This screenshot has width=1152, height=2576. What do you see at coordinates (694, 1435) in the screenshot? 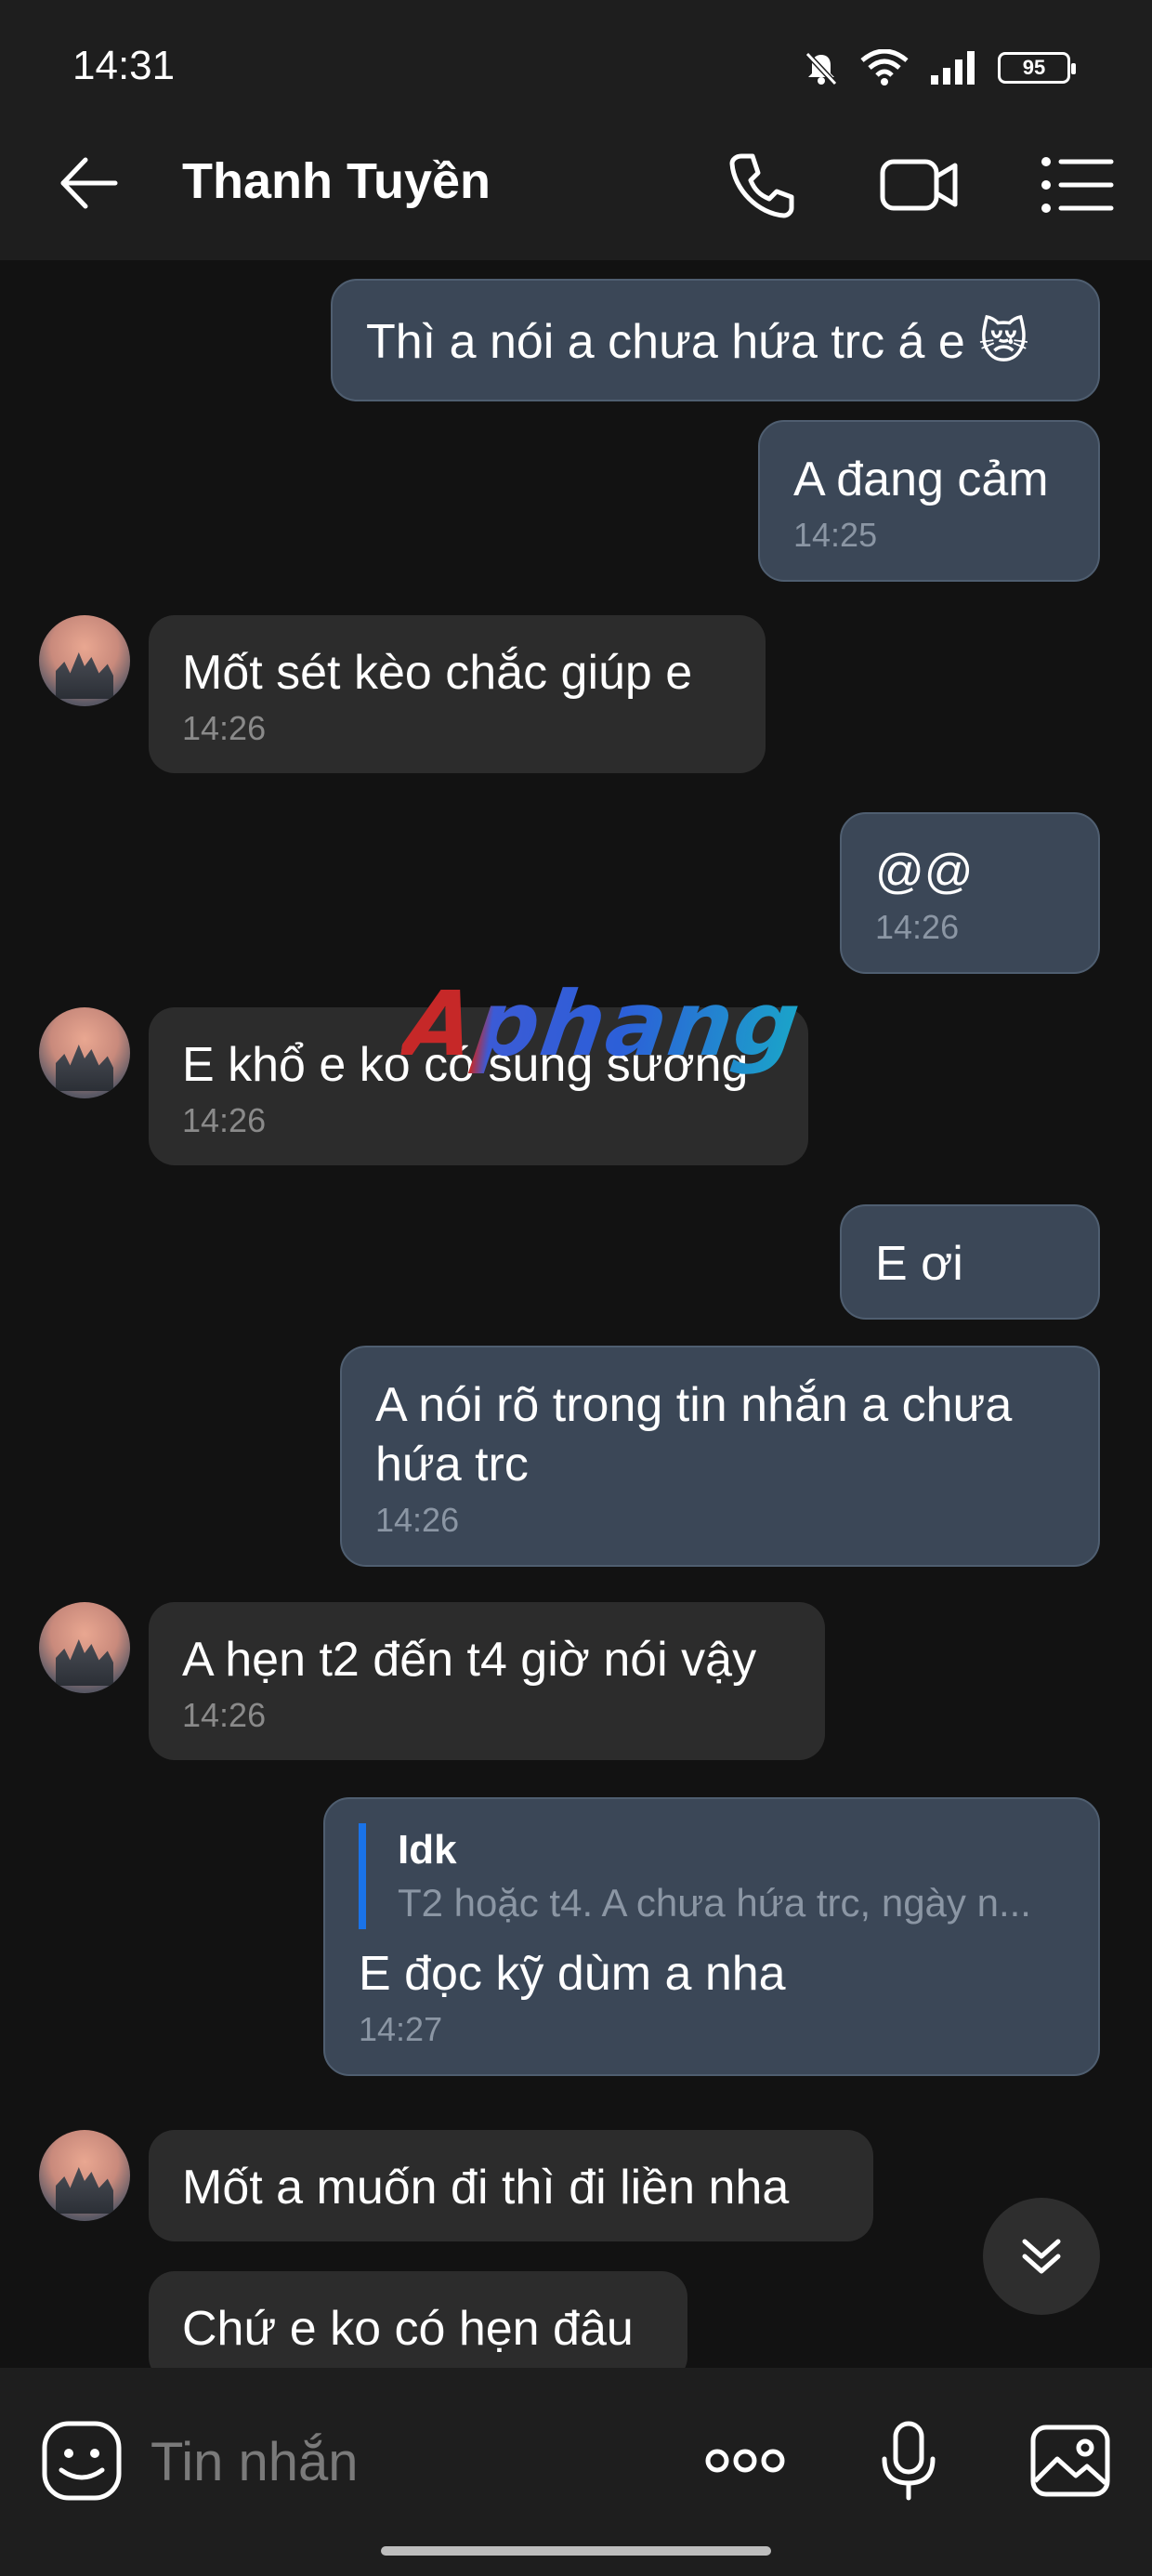
I see `message-text: A nói rõ trong tin nhắn a chưa hứa trc` at bounding box center [694, 1435].